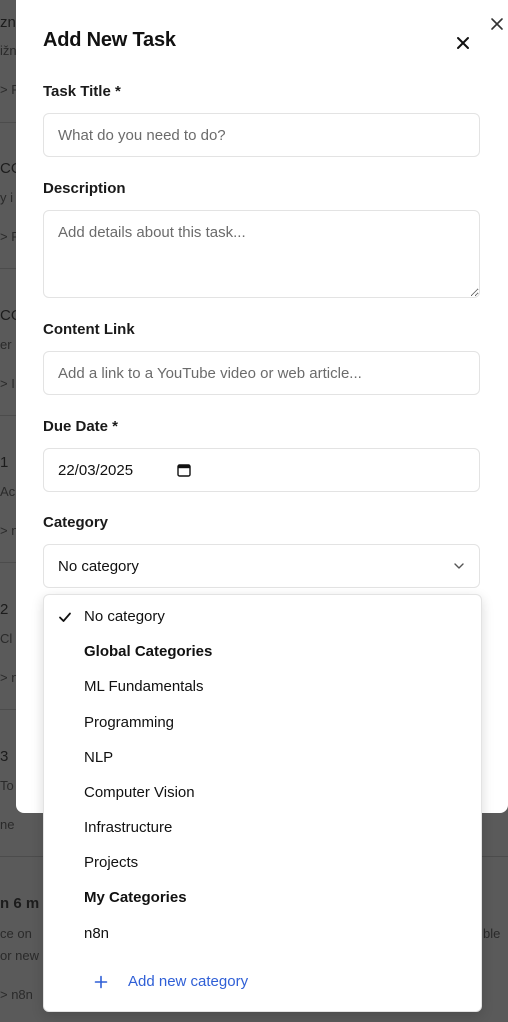 This screenshot has width=508, height=1022. What do you see at coordinates (492, 933) in the screenshot?
I see `bg-text: ble` at bounding box center [492, 933].